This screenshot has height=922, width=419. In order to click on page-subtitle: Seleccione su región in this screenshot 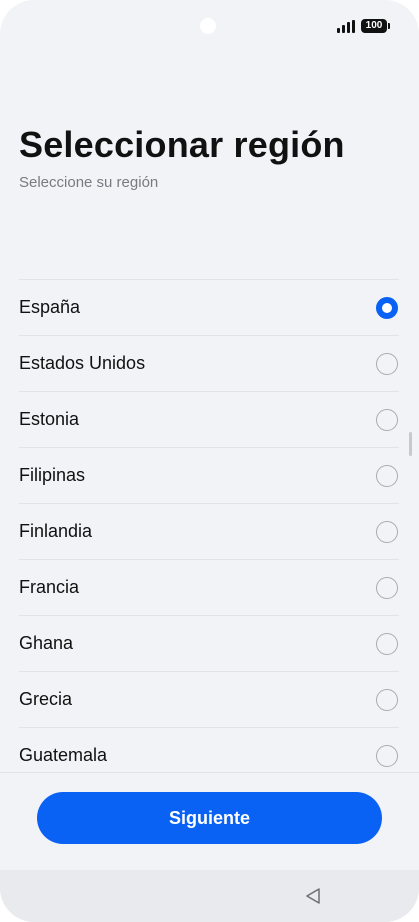, I will do `click(89, 182)`.